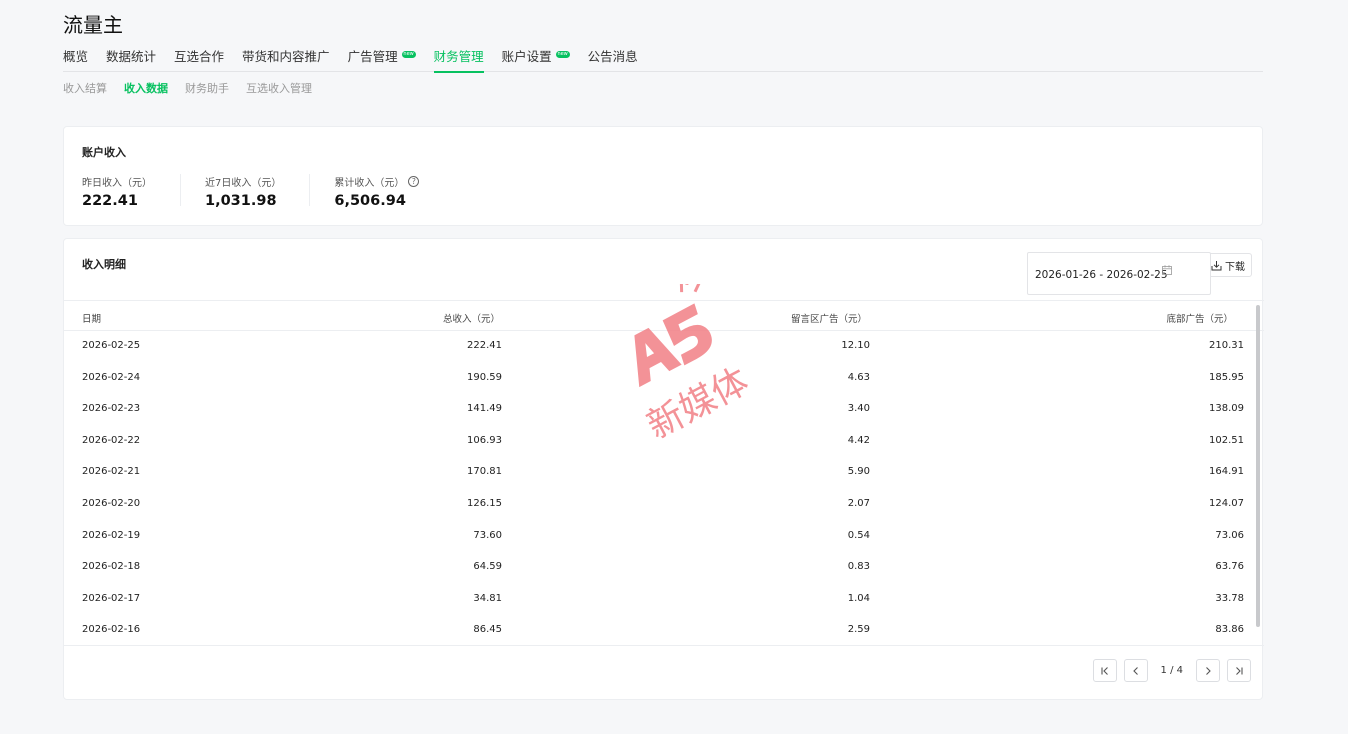 The height and width of the screenshot is (734, 1348). Describe the element at coordinates (1229, 535) in the screenshot. I see `cell-bottom-ad: 73.06` at that location.